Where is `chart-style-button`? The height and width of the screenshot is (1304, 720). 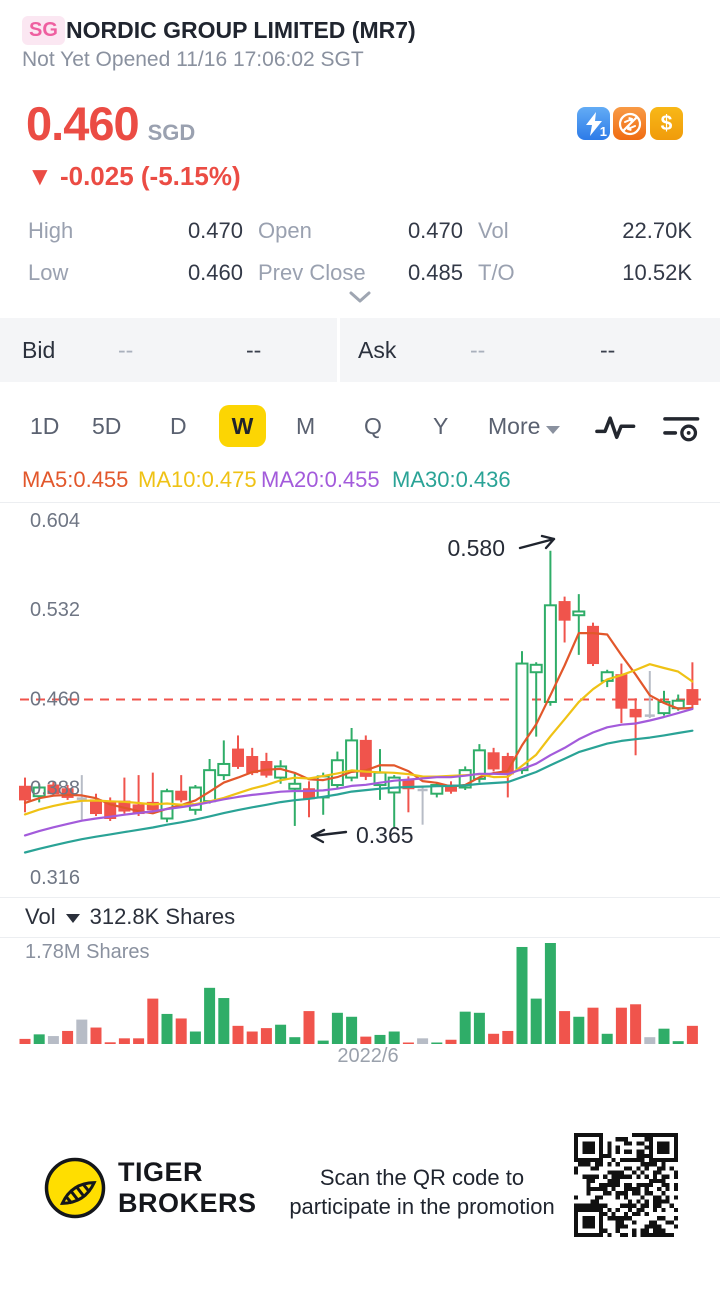 chart-style-button is located at coordinates (616, 429).